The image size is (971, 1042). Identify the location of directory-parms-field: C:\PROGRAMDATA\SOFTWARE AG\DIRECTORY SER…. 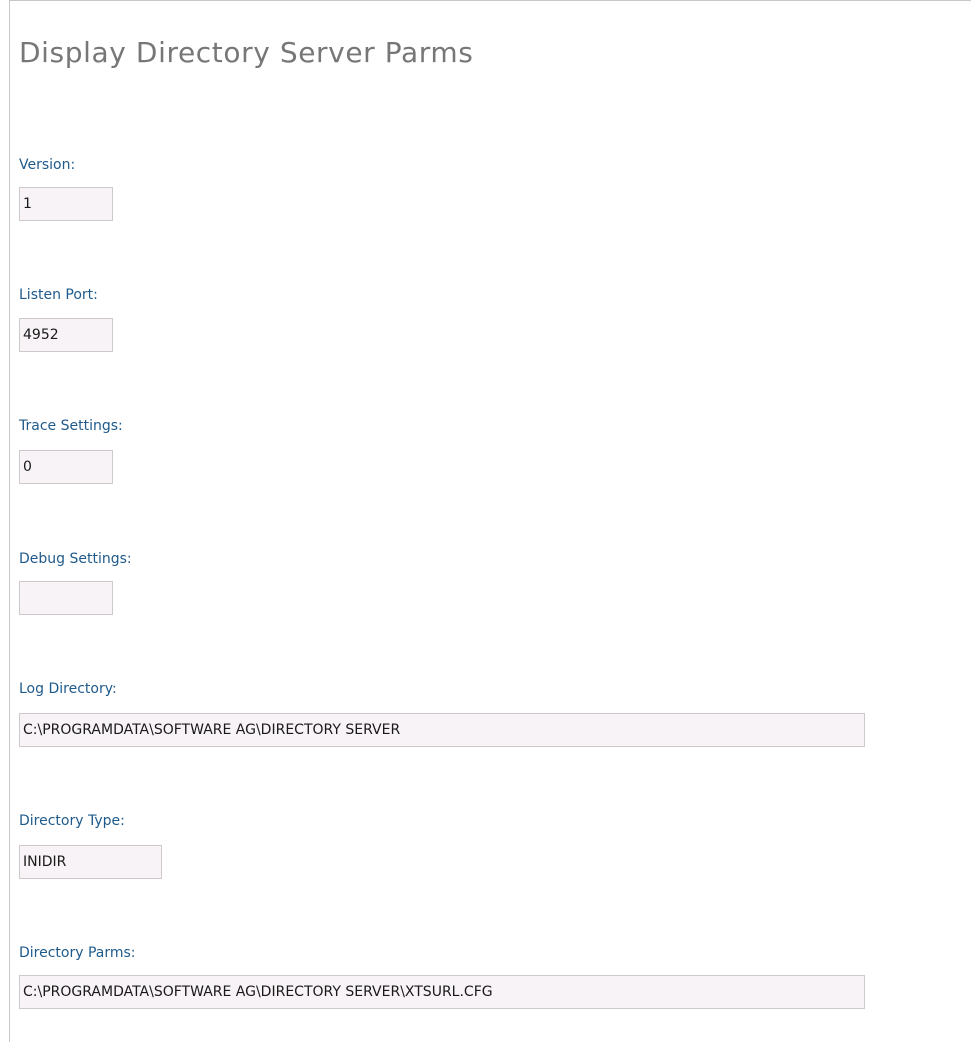
(442, 992).